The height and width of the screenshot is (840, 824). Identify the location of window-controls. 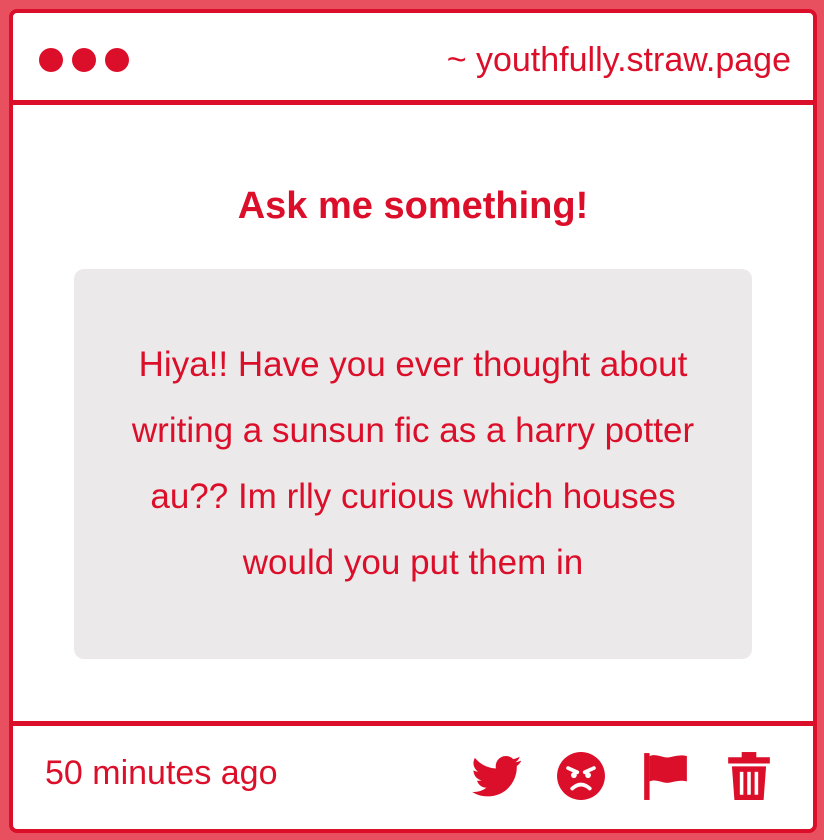
(84, 60).